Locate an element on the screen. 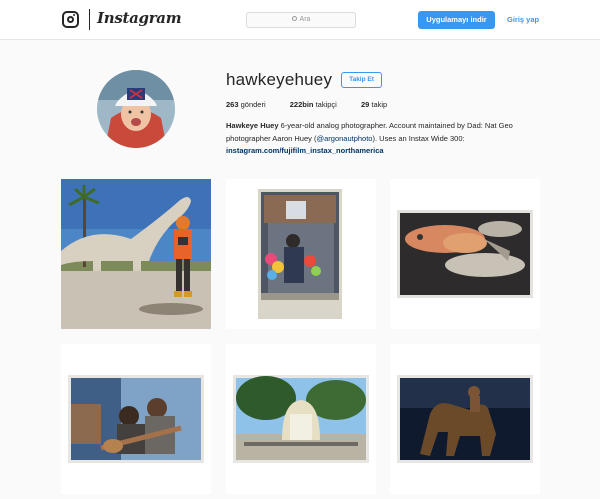 The image size is (600, 499). following-count-value: 29 is located at coordinates (365, 104).